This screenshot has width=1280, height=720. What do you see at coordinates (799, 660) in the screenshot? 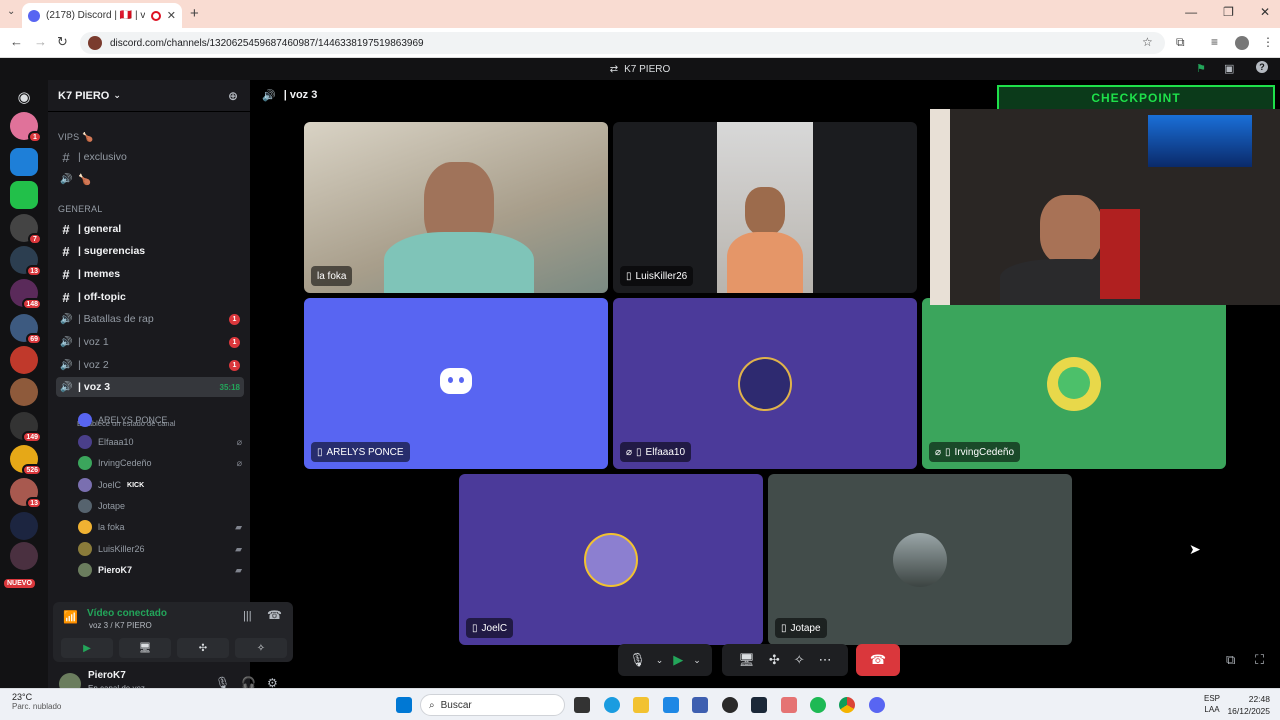
I see `soundboard-icon: ✧` at bounding box center [799, 660].